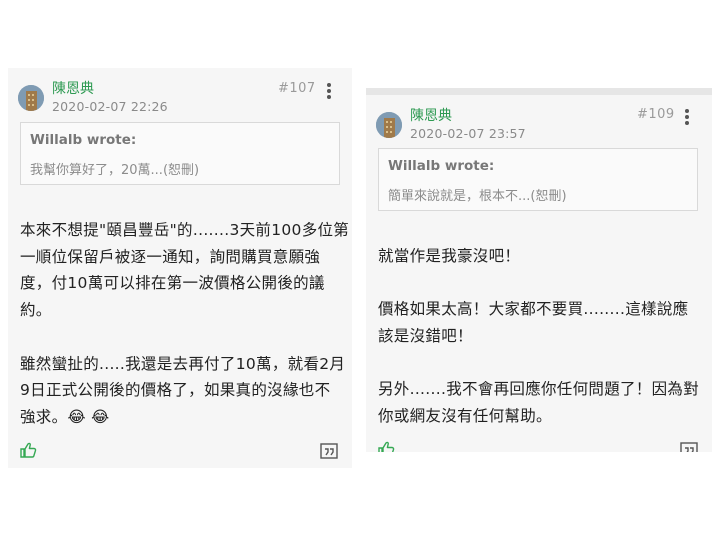  Describe the element at coordinates (533, 309) in the screenshot. I see `body-line: 價格如果太高！大家都不要買........這樣說應` at that location.